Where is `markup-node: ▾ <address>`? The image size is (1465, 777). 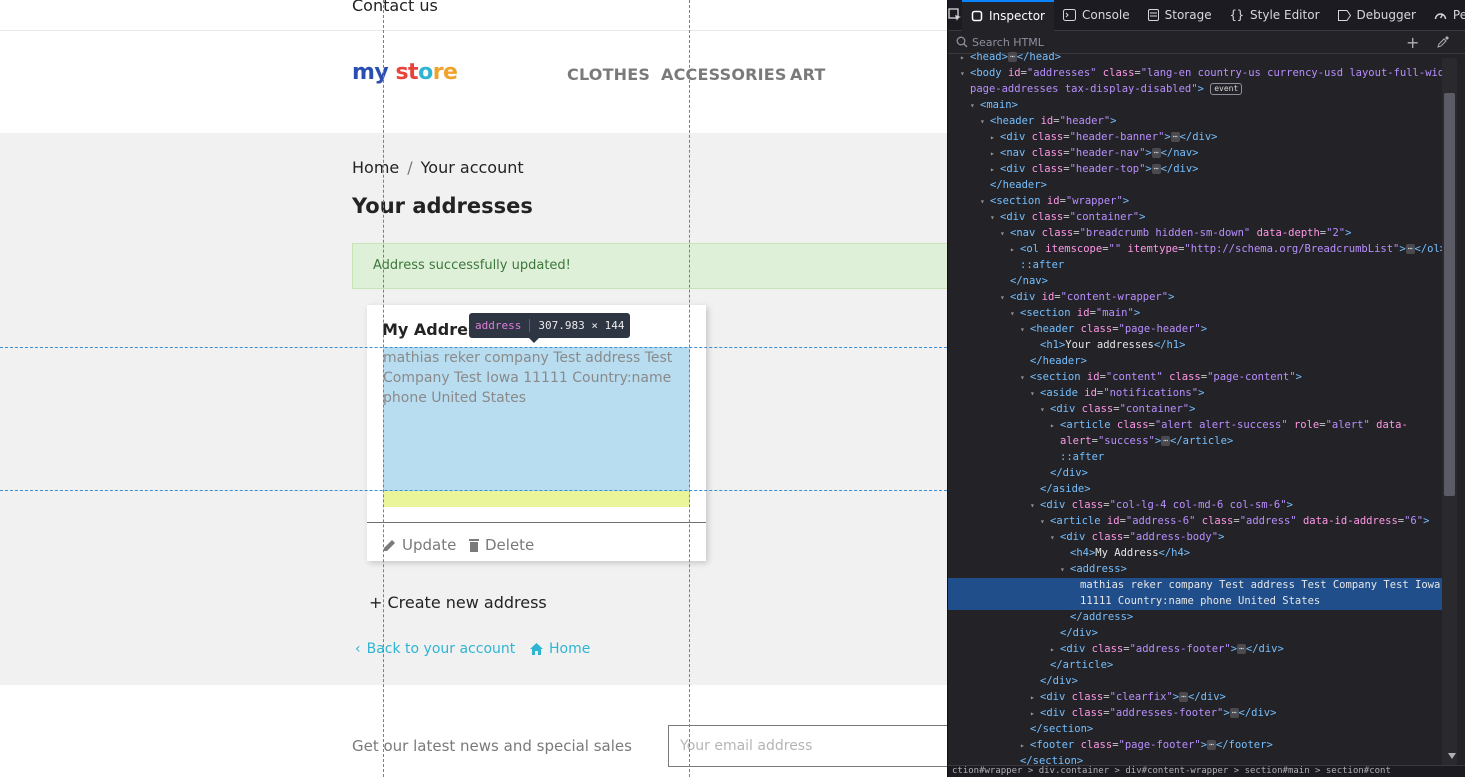 markup-node: ▾ <address> is located at coordinates (1196, 569).